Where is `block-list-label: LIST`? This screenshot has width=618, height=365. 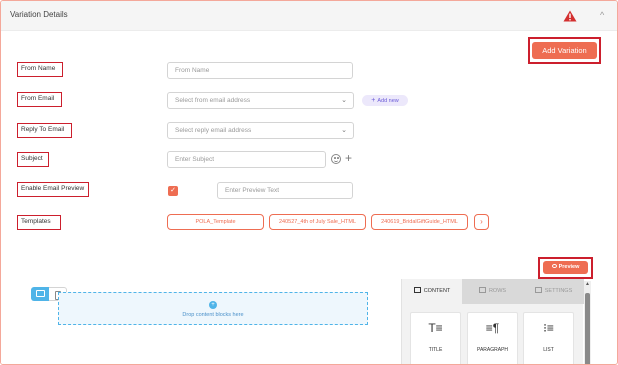 block-list-label: LIST is located at coordinates (548, 350).